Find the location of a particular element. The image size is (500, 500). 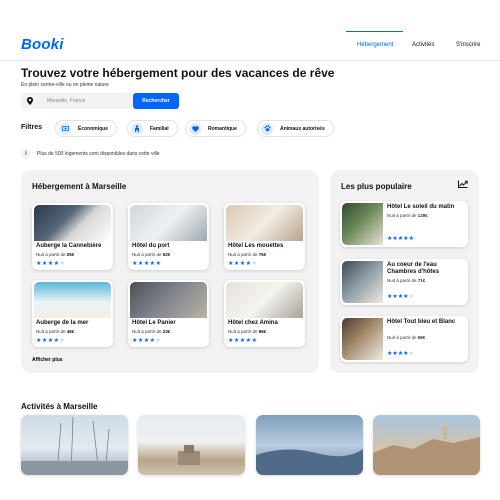

location-pin-icon is located at coordinates (30, 101).